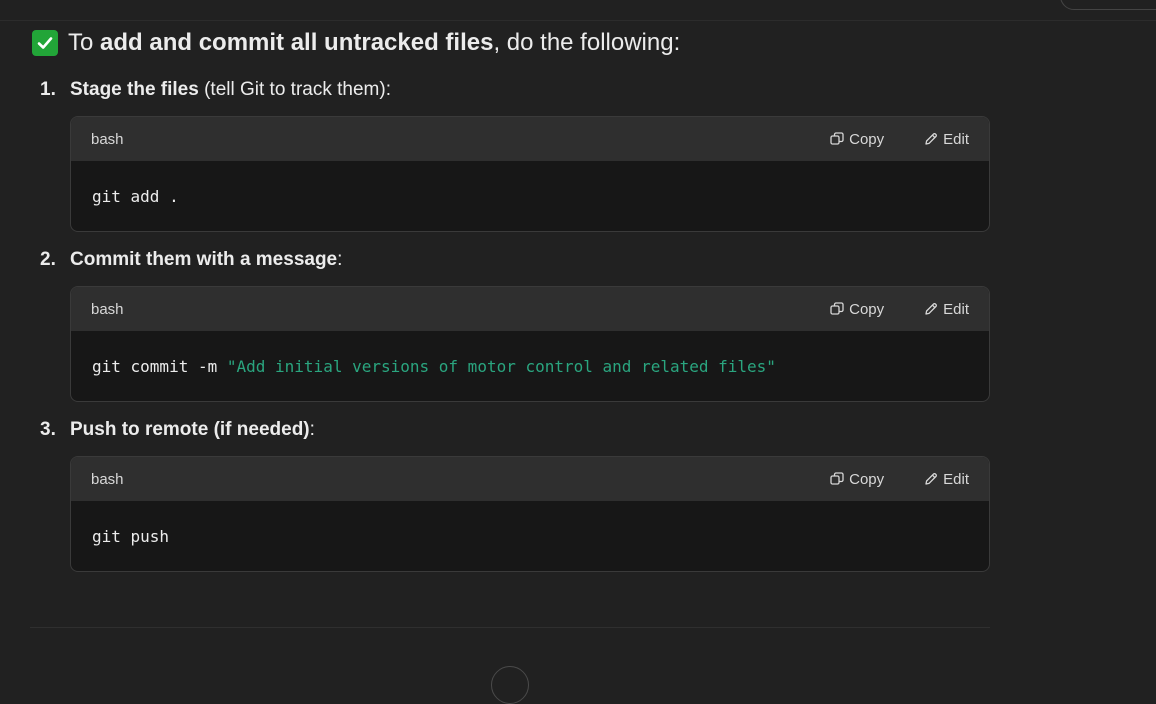 The height and width of the screenshot is (704, 1156). What do you see at coordinates (297, 42) in the screenshot?
I see `heading-bold: add and commit all untracked files` at bounding box center [297, 42].